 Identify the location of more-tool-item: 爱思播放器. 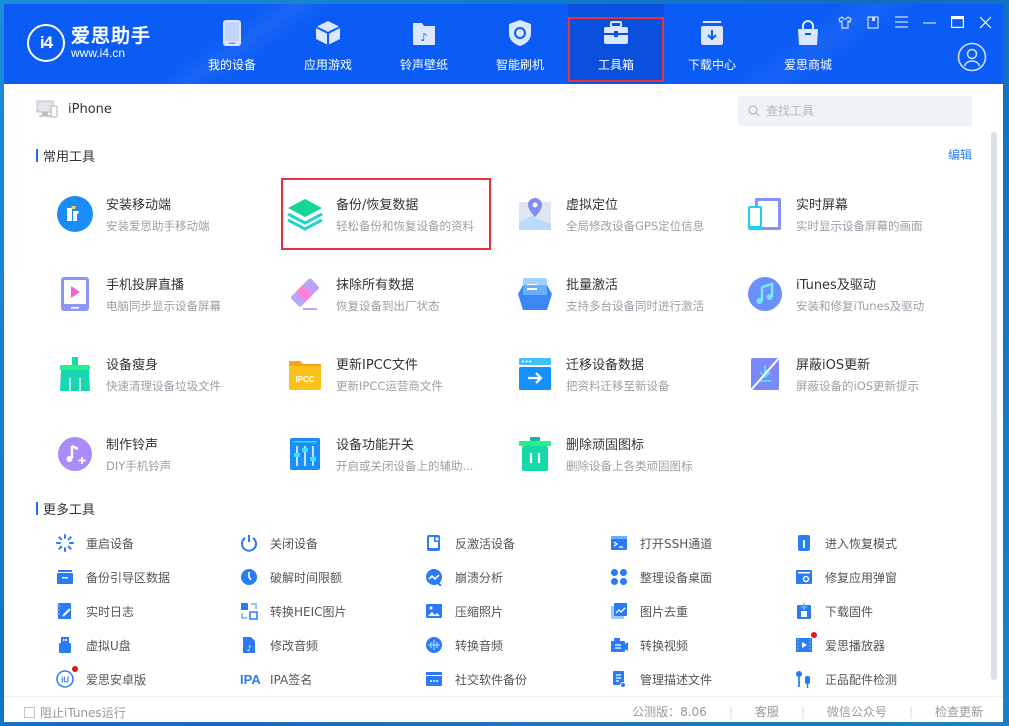
(840, 643).